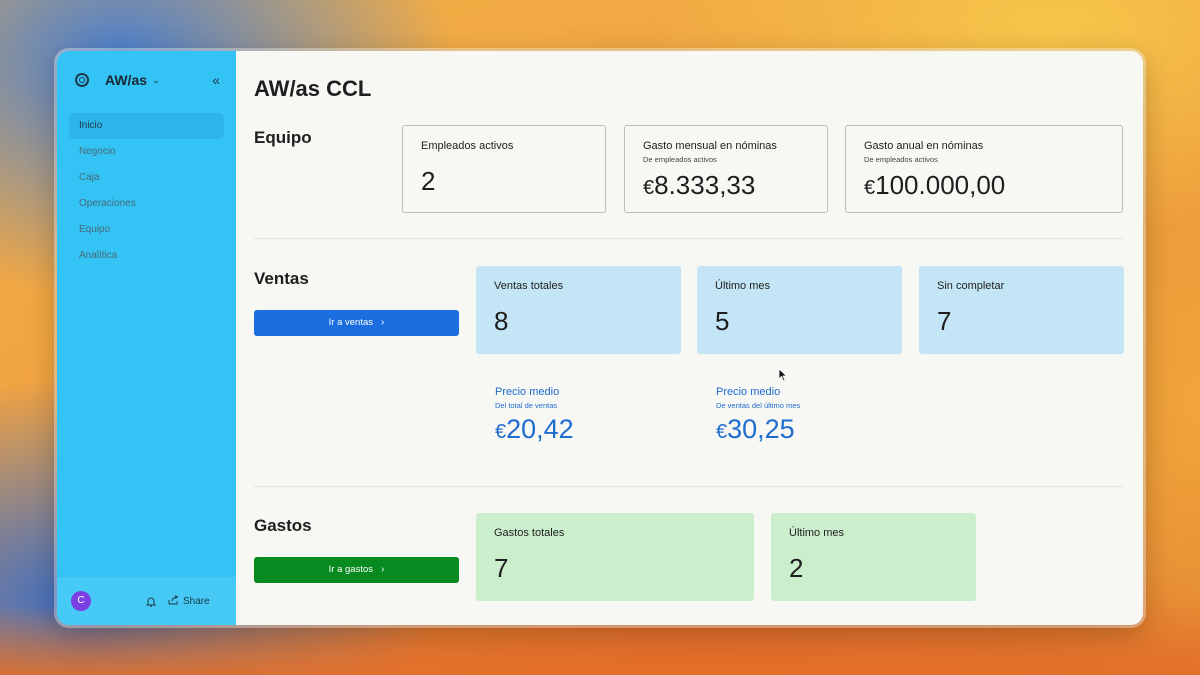 This screenshot has width=1200, height=675. I want to click on stat-subtitle: De ventas del último mes, so click(758, 405).